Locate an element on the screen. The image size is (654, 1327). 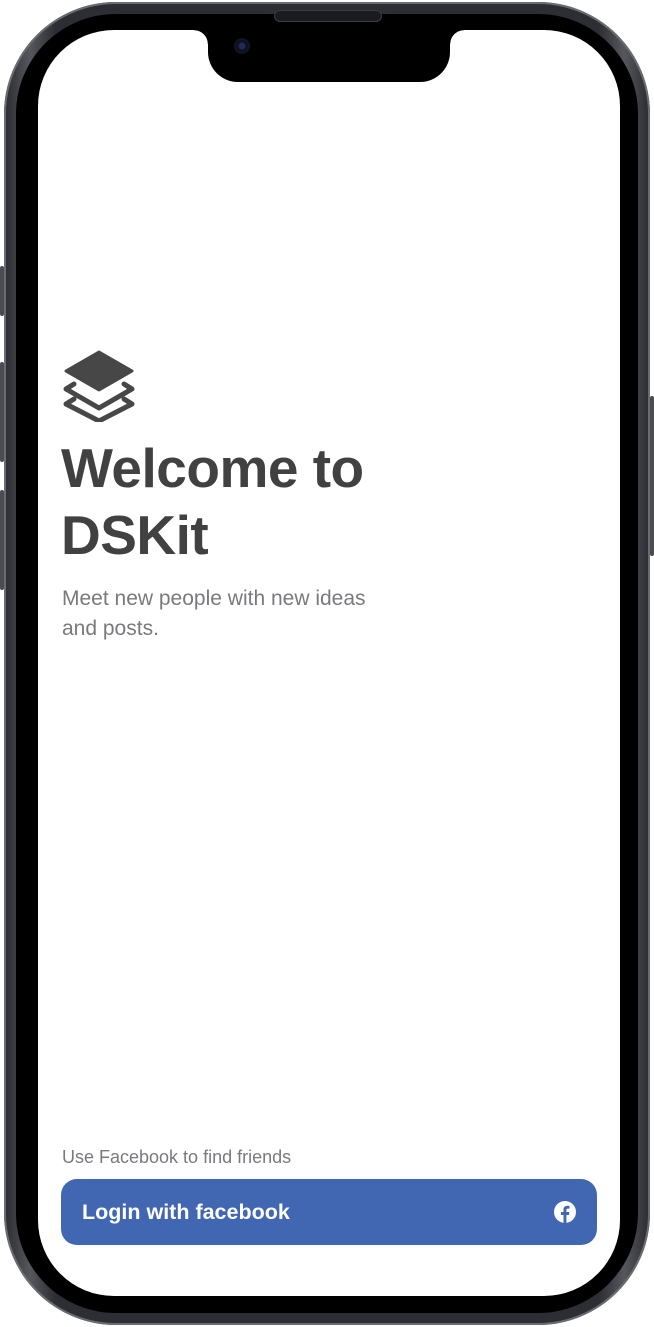
login-button-label: Login with facebook is located at coordinates (186, 1211).